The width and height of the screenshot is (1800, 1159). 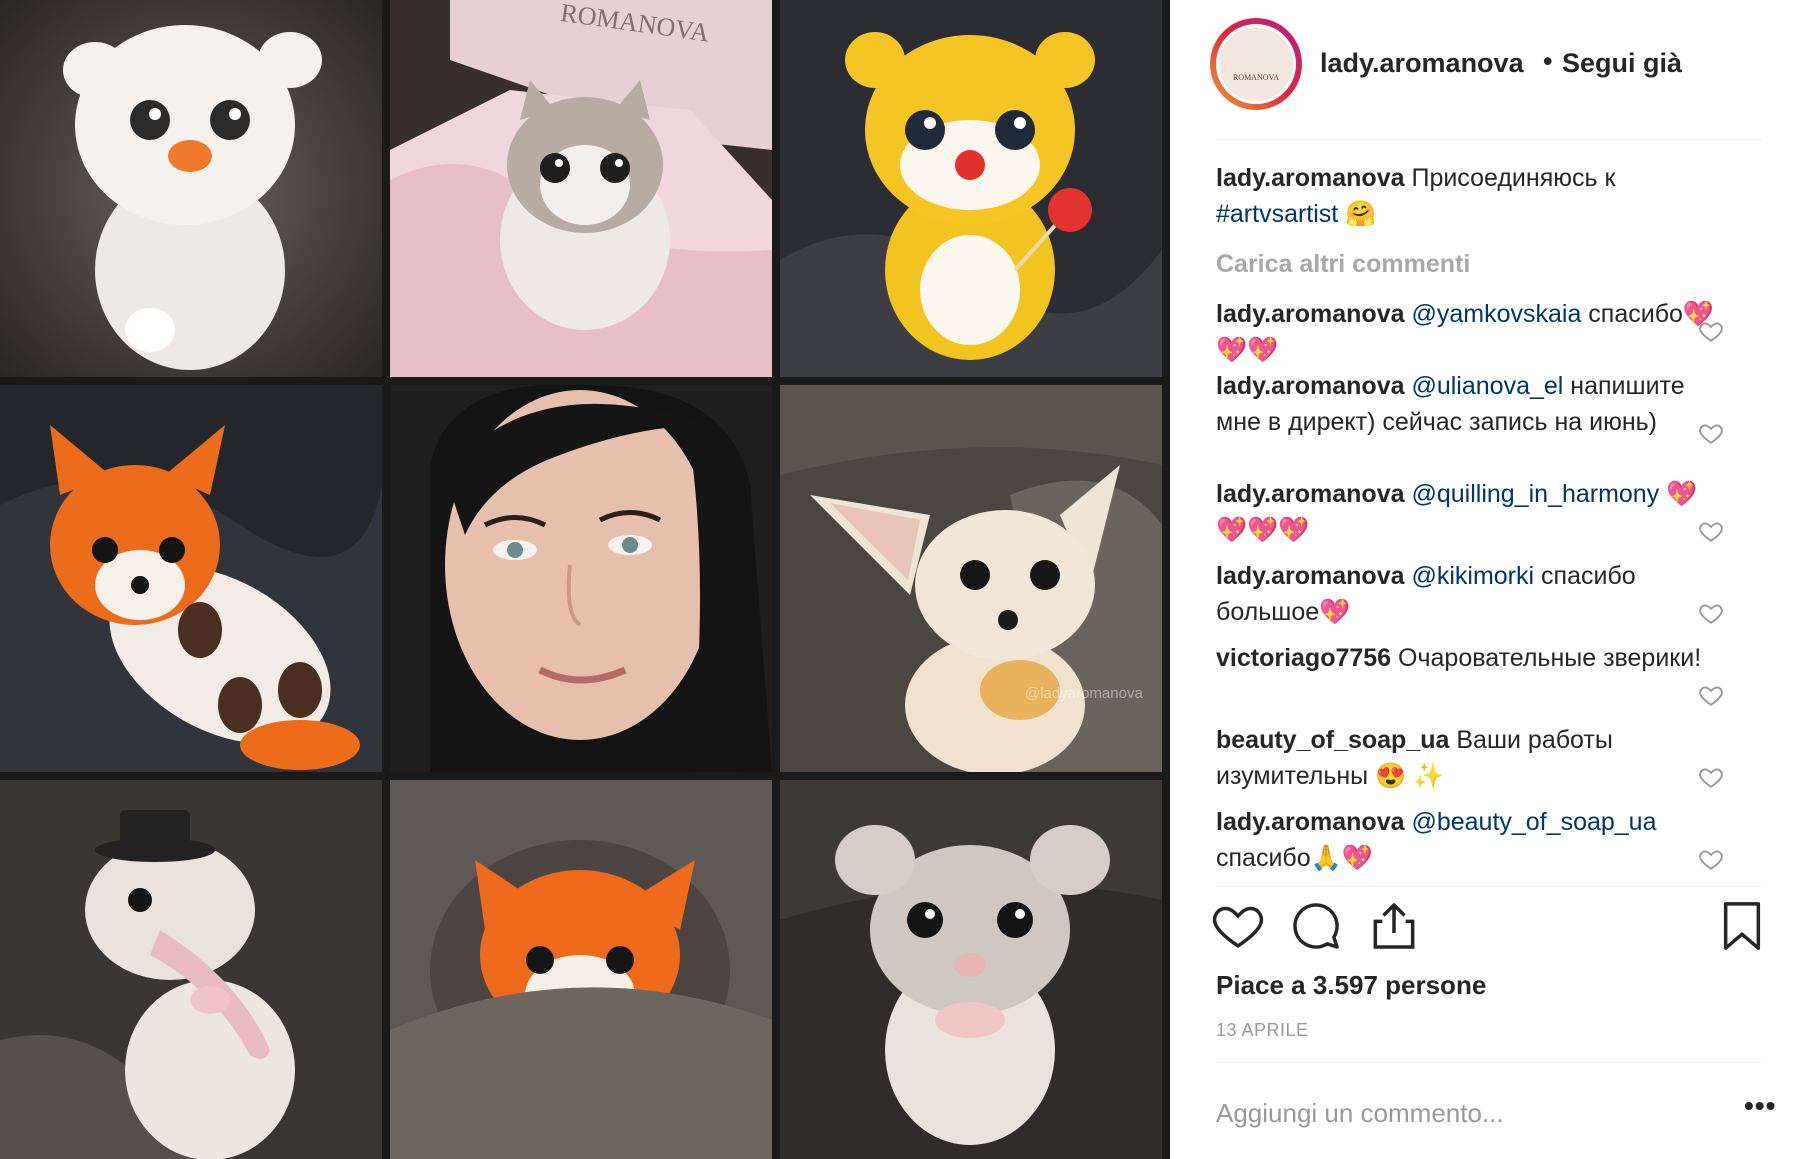 I want to click on caption-username: lady.aromanova, so click(x=1310, y=178).